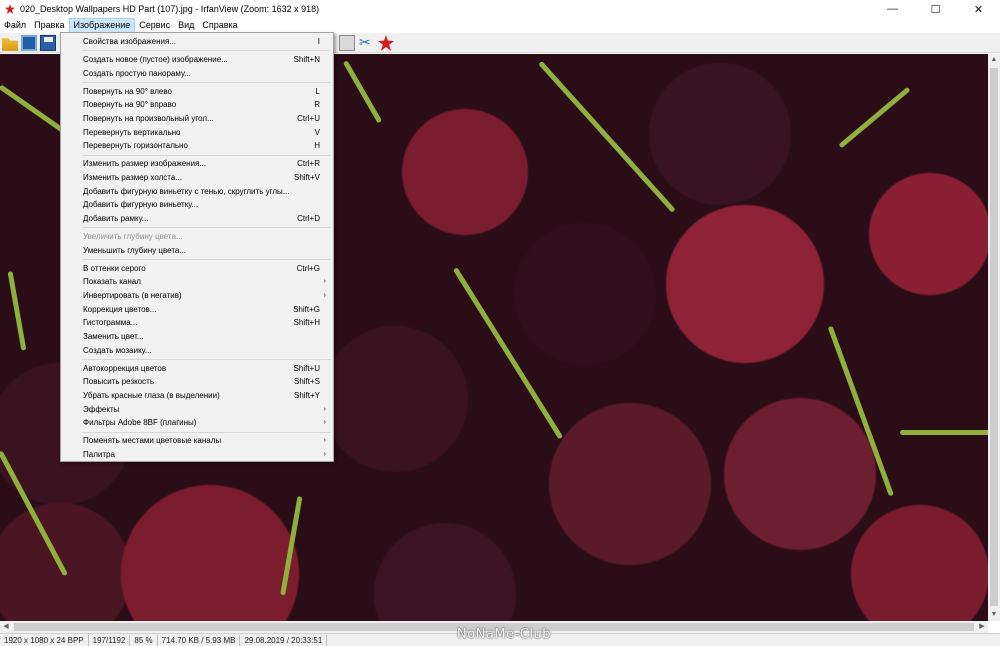 The image size is (1000, 646). What do you see at coordinates (994, 60) in the screenshot?
I see `scroll-up-icon: ▲` at bounding box center [994, 60].